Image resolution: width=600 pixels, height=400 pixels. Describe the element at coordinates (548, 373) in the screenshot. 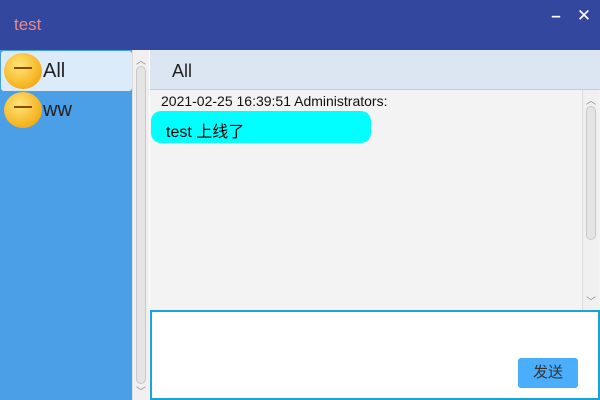

I see `send-button: 发送` at that location.